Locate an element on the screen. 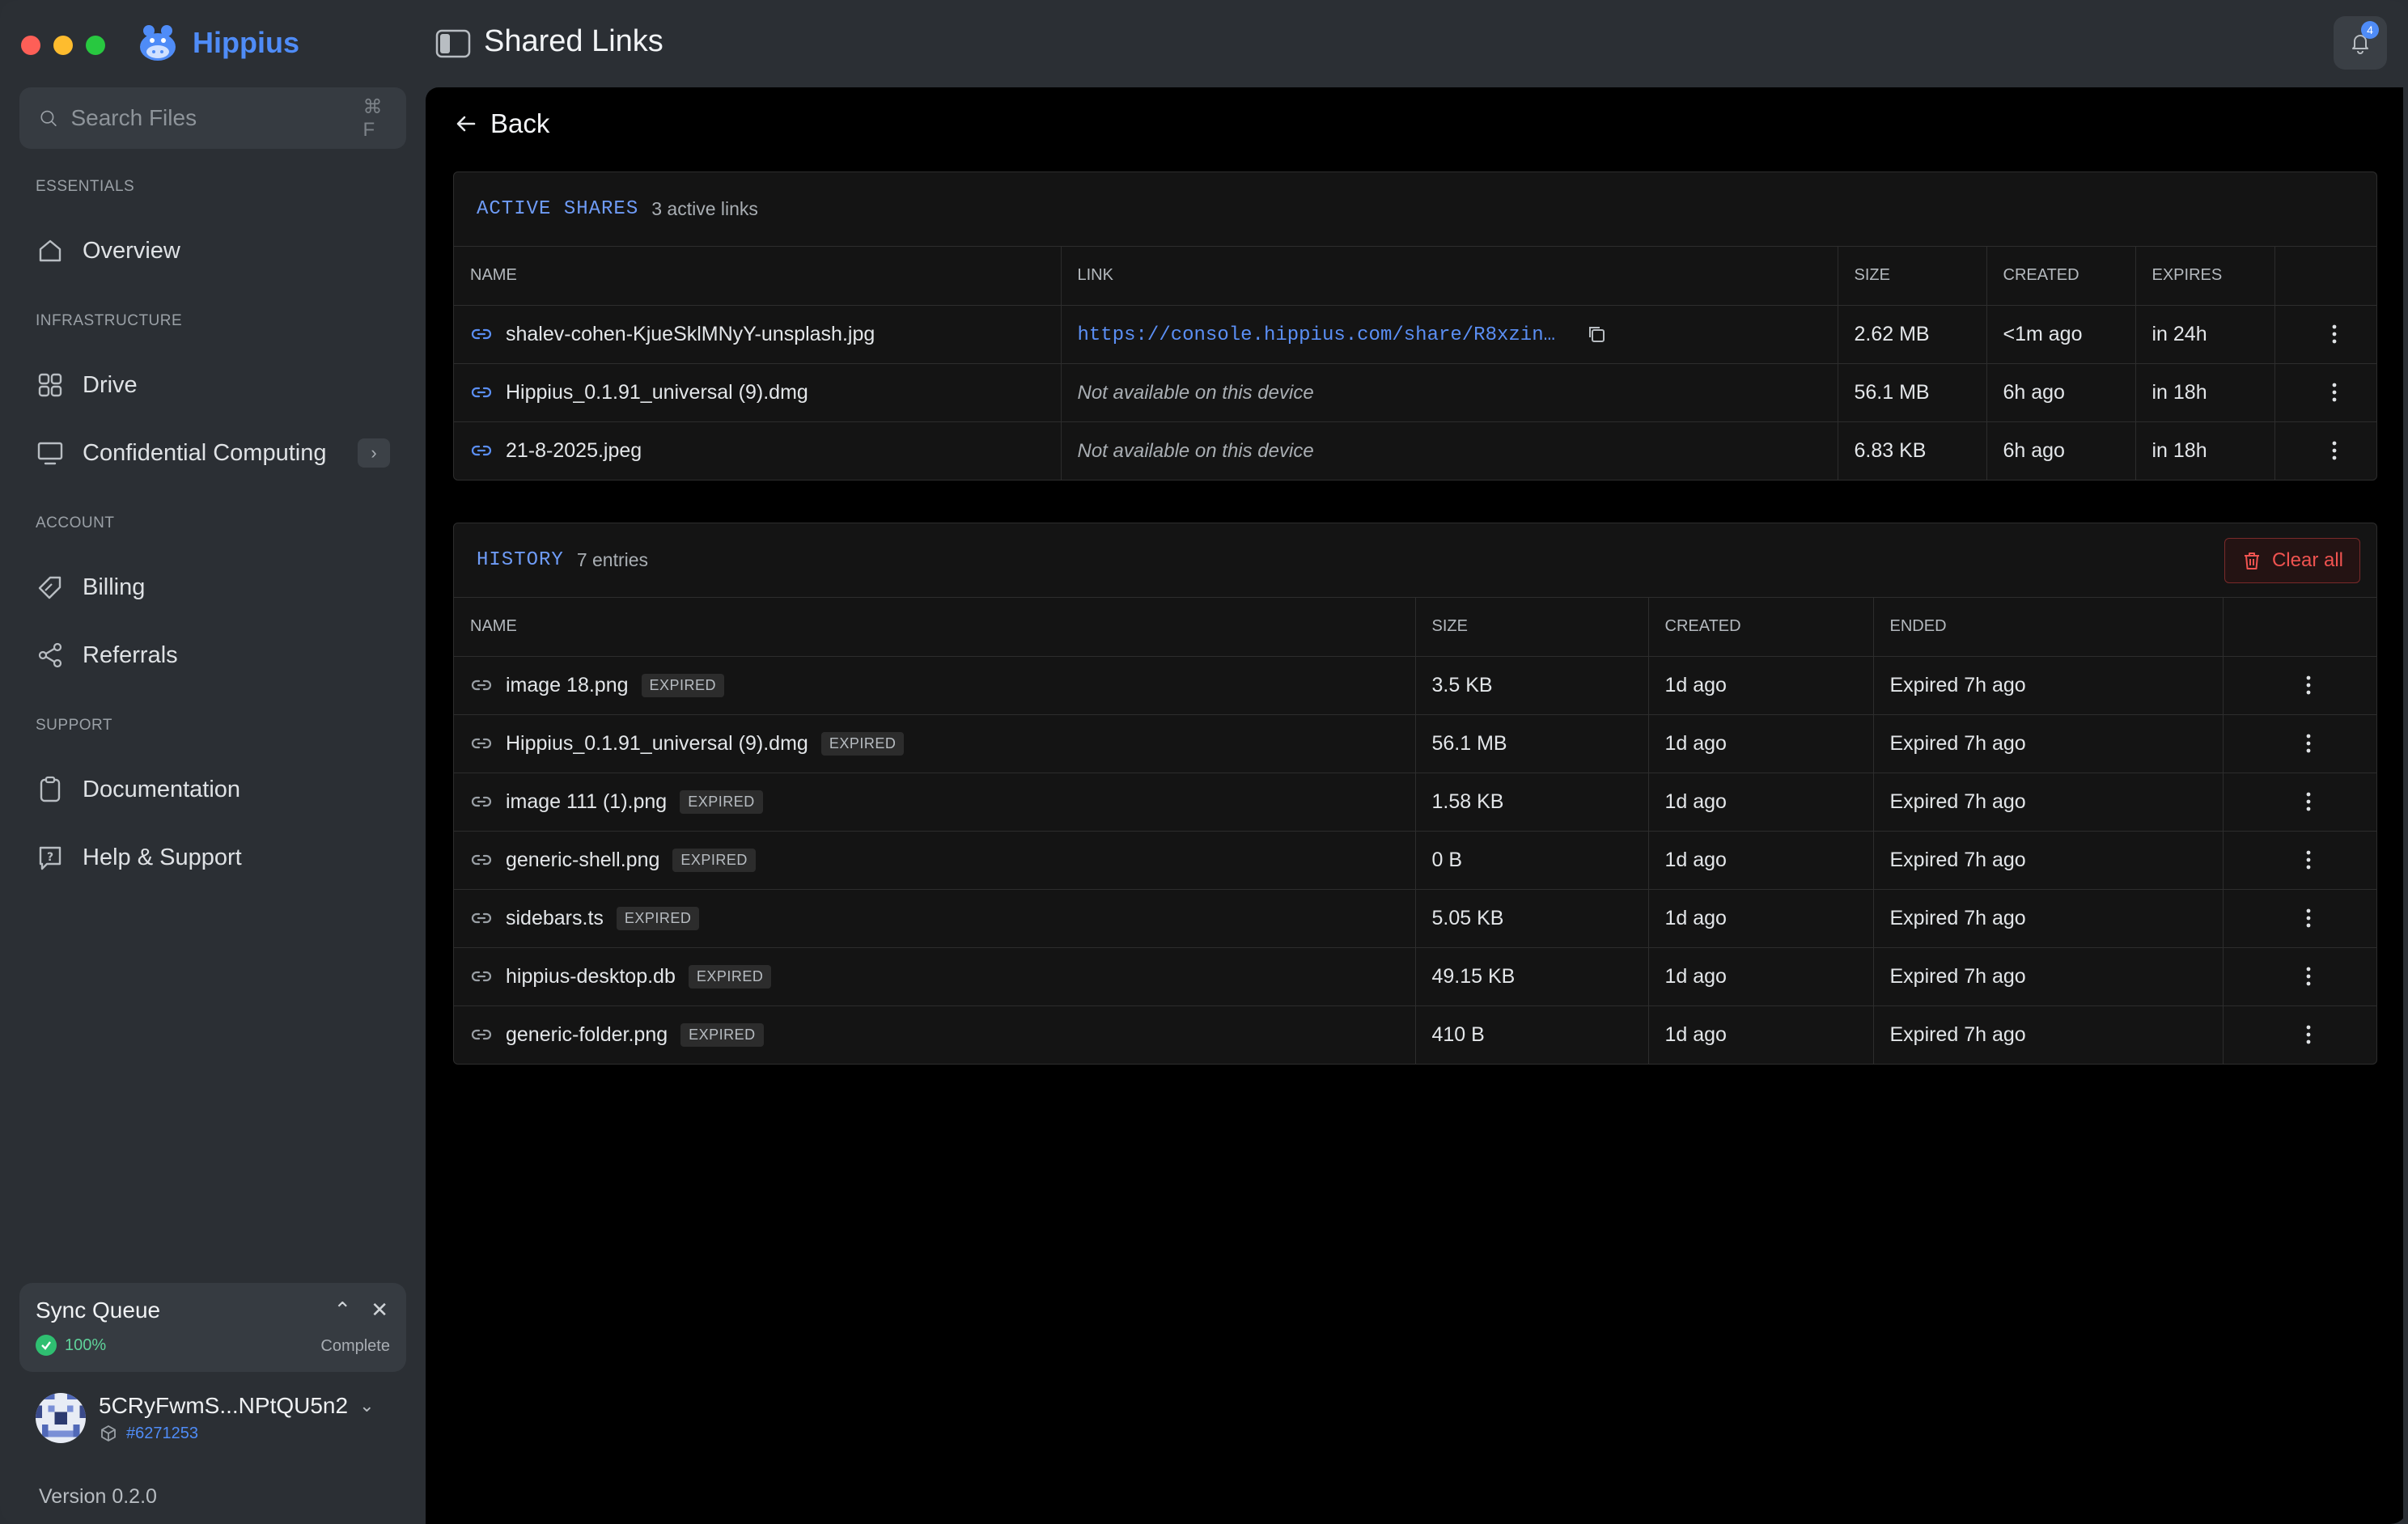 This screenshot has width=2408, height=1524. active-shares-count: 3 active links is located at coordinates (704, 208).